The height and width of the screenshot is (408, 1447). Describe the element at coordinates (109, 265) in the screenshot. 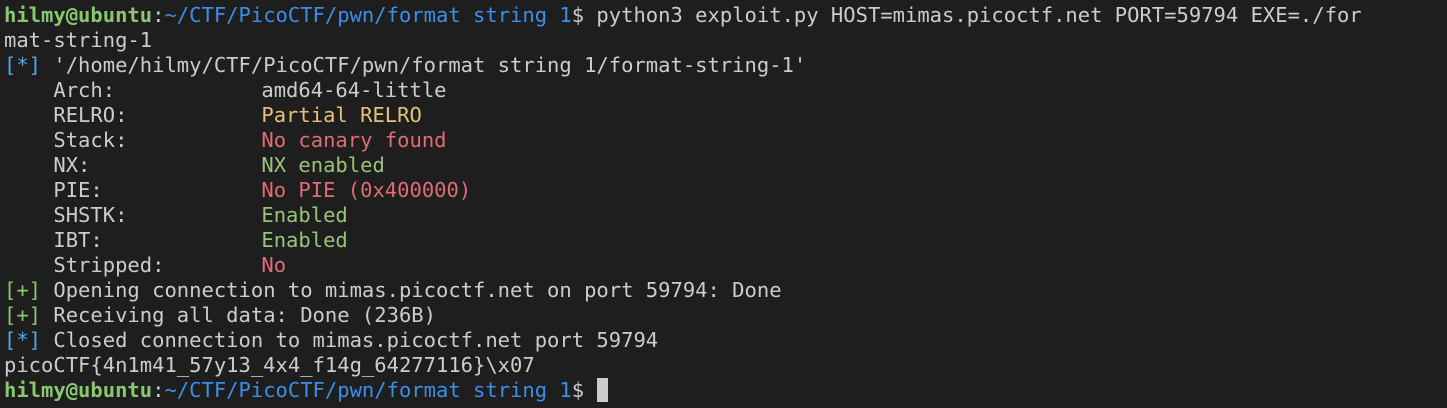

I see `checksec-label: Stripped:` at that location.